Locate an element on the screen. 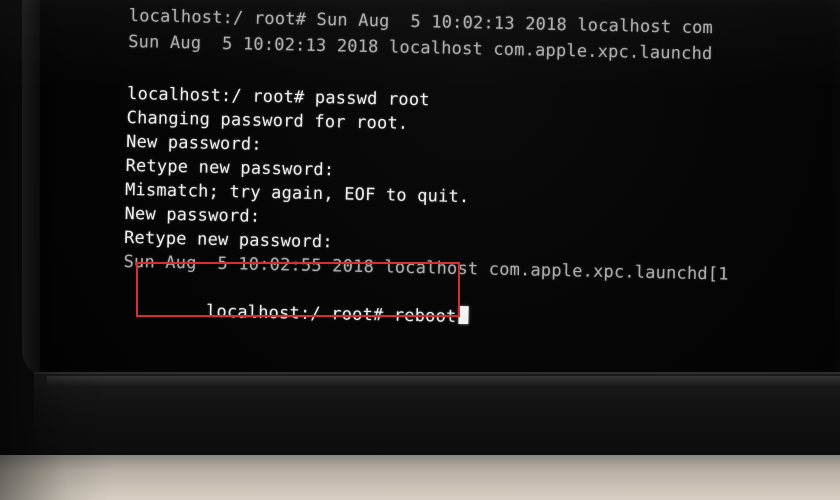 The height and width of the screenshot is (500, 840). terminal-cursor is located at coordinates (463, 315).